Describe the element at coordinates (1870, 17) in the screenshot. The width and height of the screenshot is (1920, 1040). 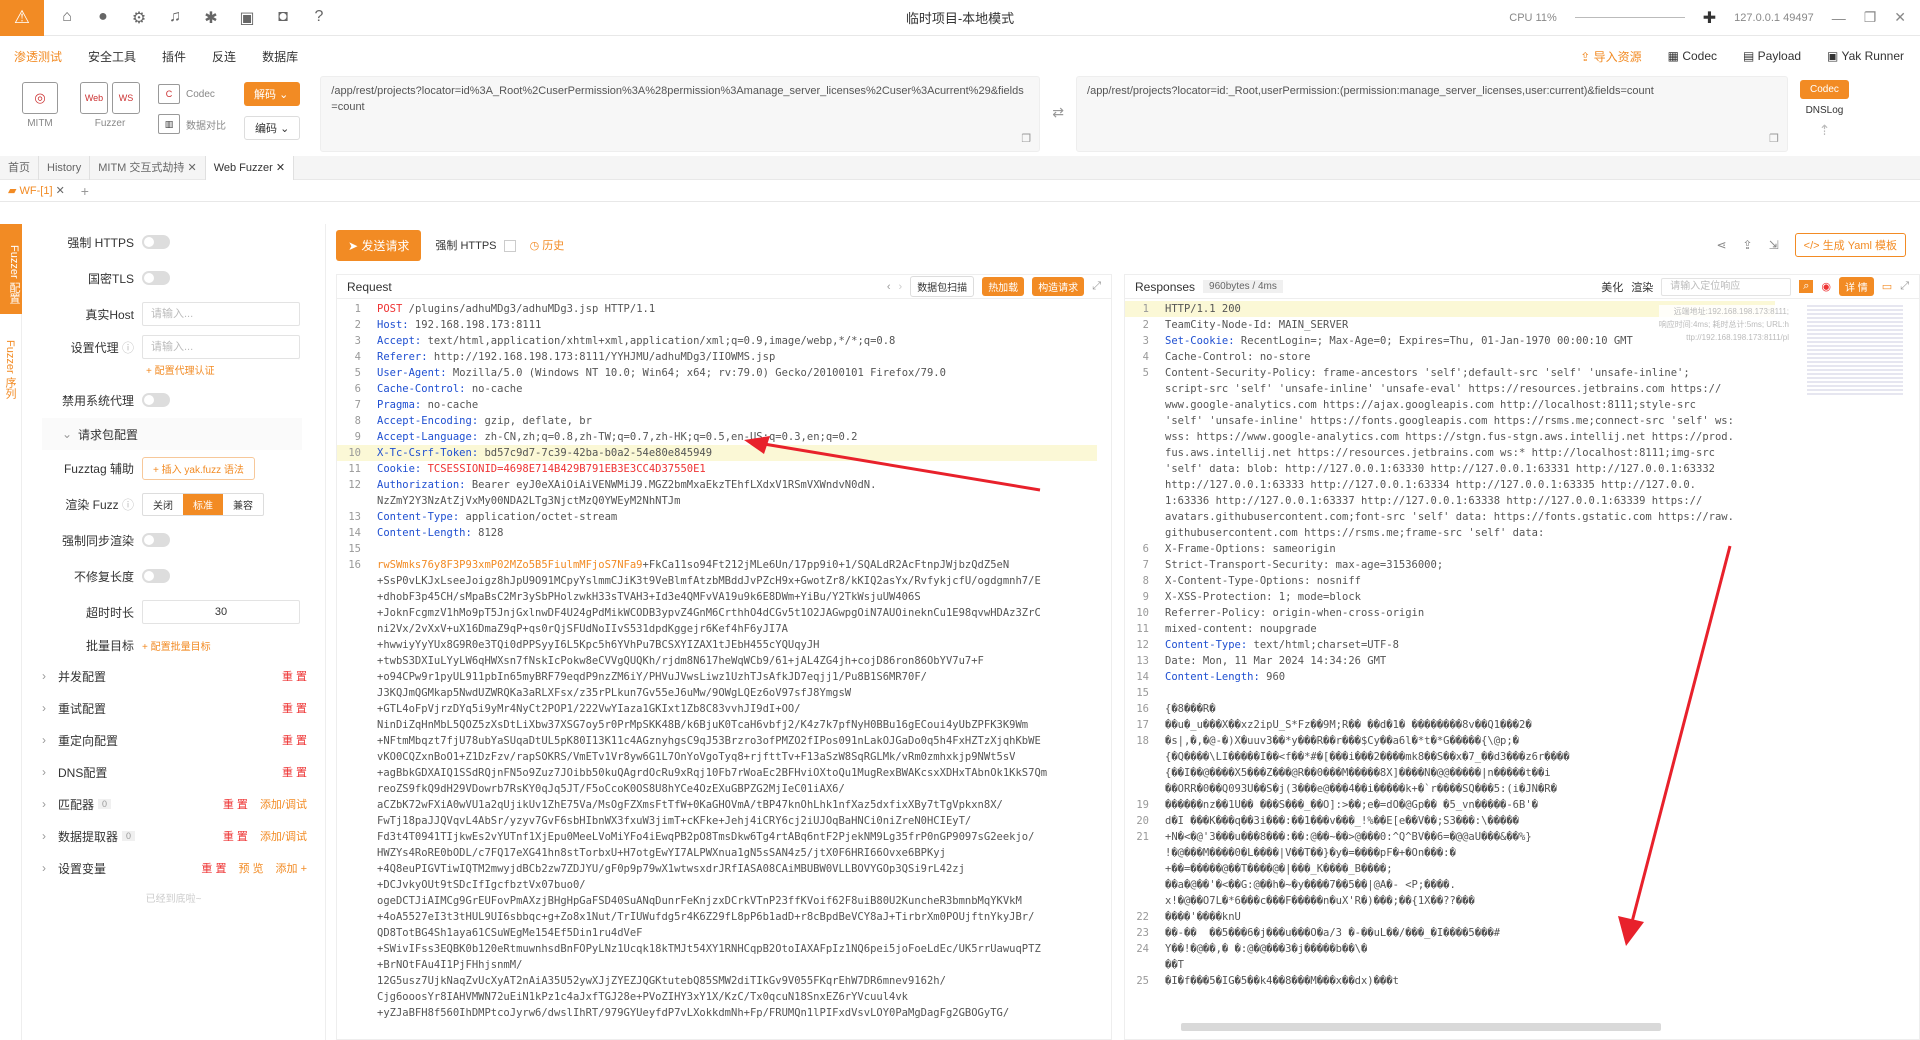
I see `maximize-icon: ❐` at that location.